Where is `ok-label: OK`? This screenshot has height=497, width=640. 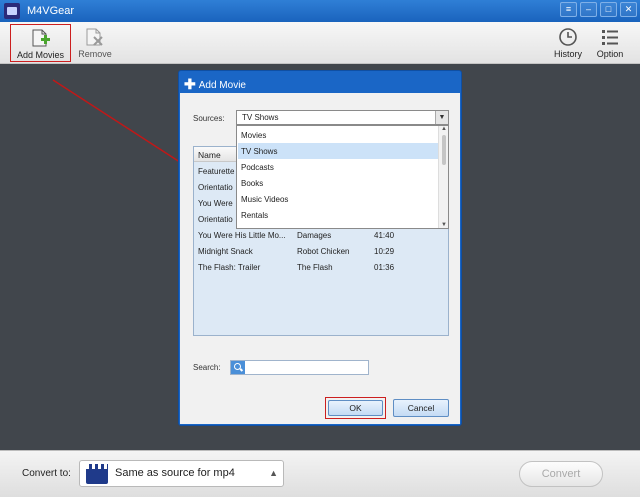
ok-label: OK is located at coordinates (355, 408).